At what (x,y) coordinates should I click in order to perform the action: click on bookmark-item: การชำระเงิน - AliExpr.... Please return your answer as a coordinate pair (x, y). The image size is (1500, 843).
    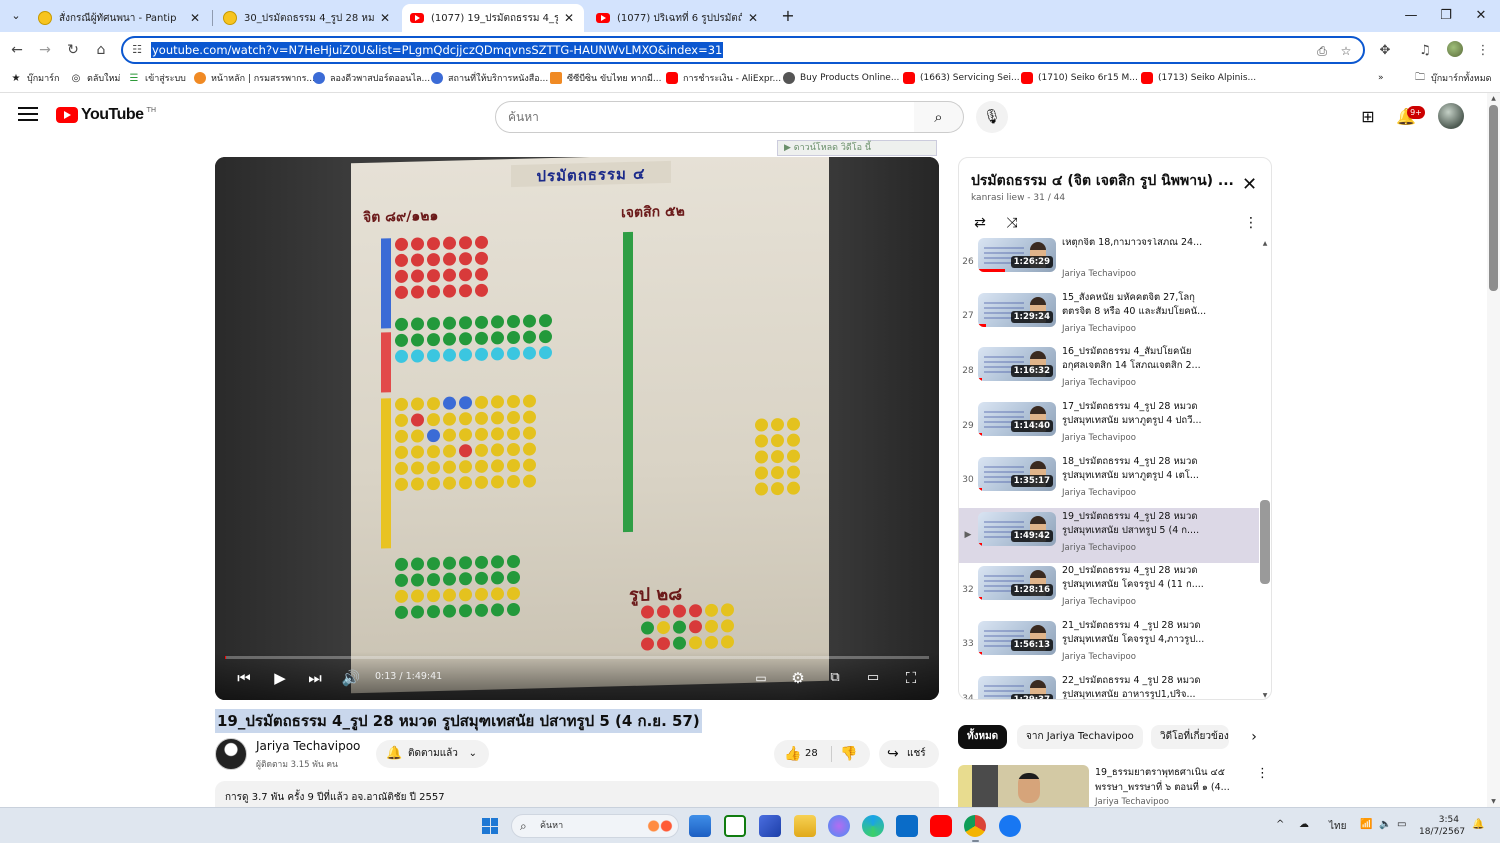
    Looking at the image, I should click on (723, 78).